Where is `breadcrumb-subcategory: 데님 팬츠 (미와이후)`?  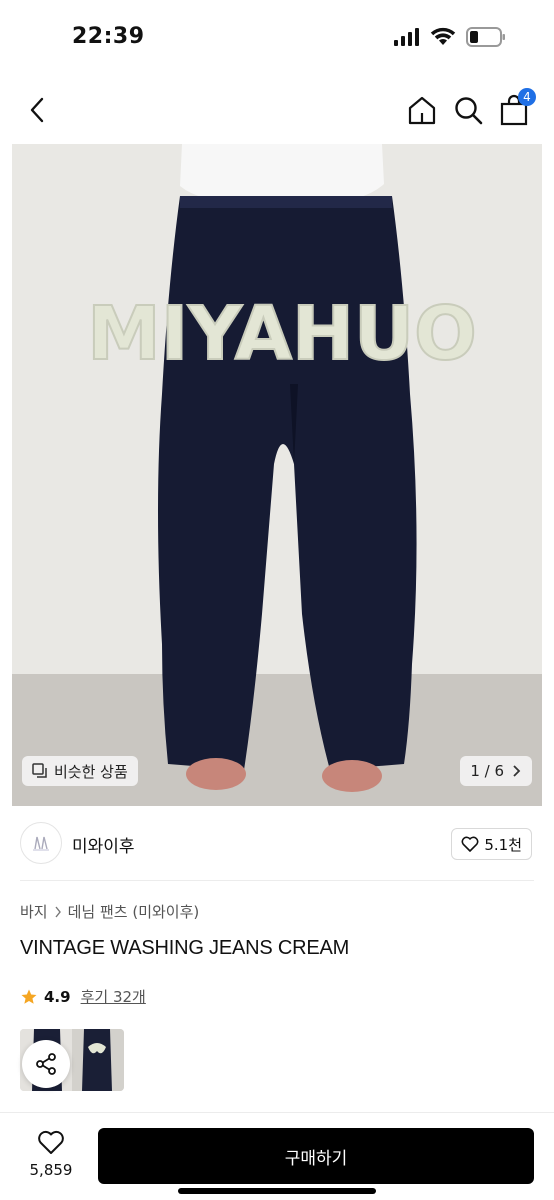 breadcrumb-subcategory: 데님 팬츠 (미와이후) is located at coordinates (134, 911).